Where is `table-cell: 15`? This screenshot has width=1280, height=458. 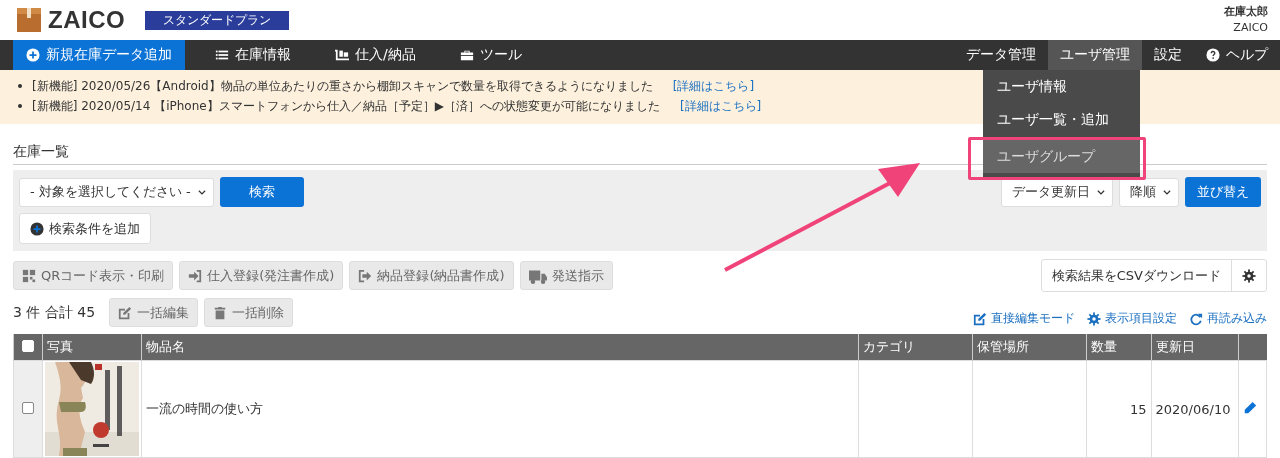 table-cell: 15 is located at coordinates (1138, 409).